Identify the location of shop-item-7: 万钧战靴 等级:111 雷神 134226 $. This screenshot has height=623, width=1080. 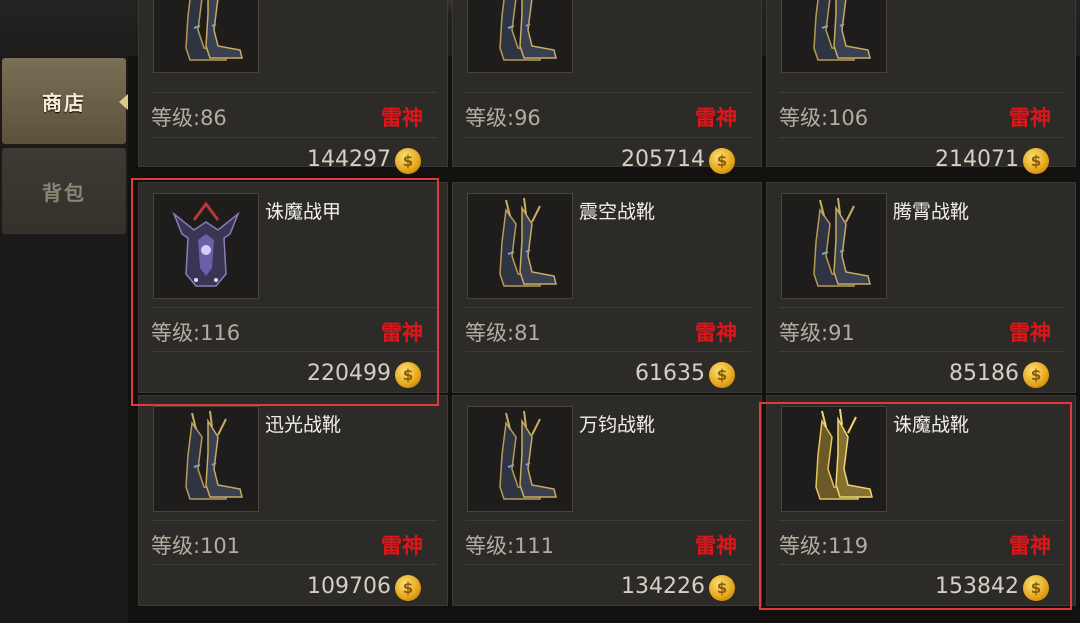
(607, 500).